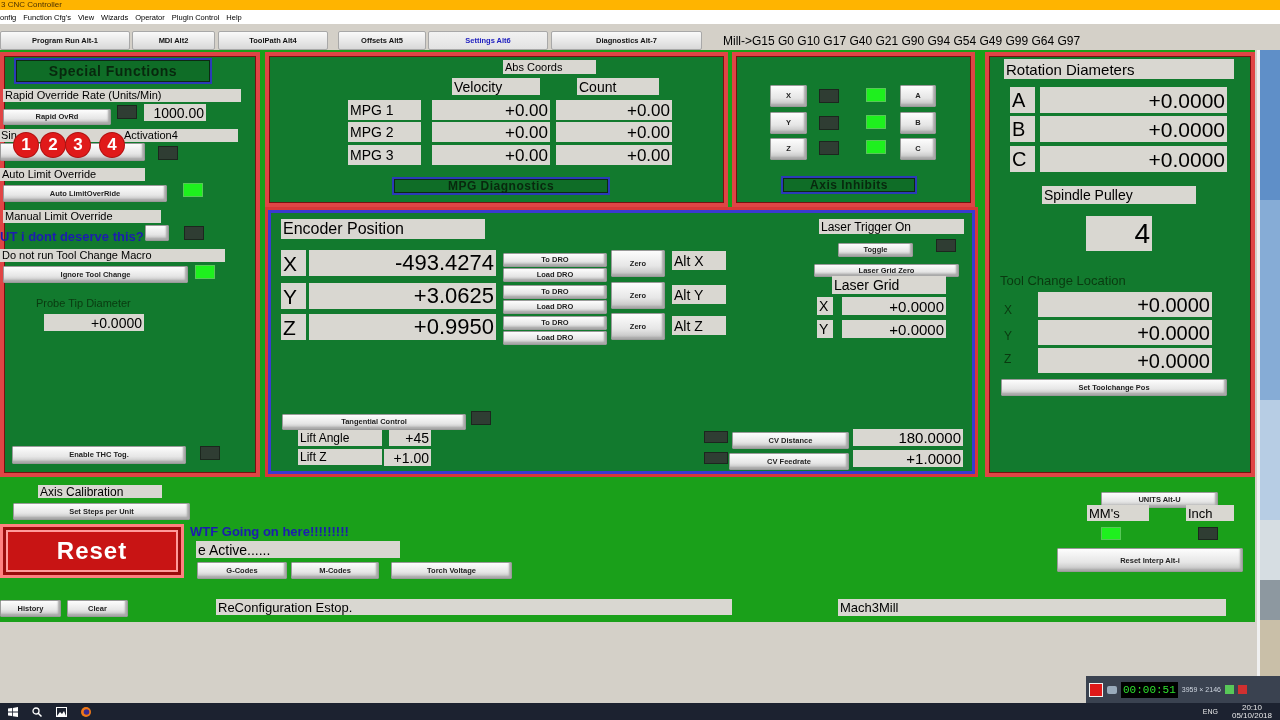  Describe the element at coordinates (1063, 281) in the screenshot. I see `section-label: Tool Change Location` at that location.